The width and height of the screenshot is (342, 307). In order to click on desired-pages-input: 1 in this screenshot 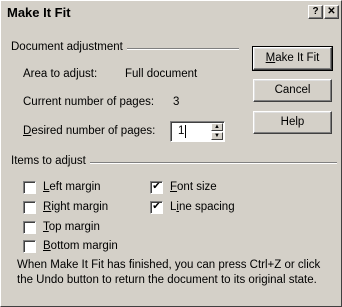, I will do `click(181, 131)`.